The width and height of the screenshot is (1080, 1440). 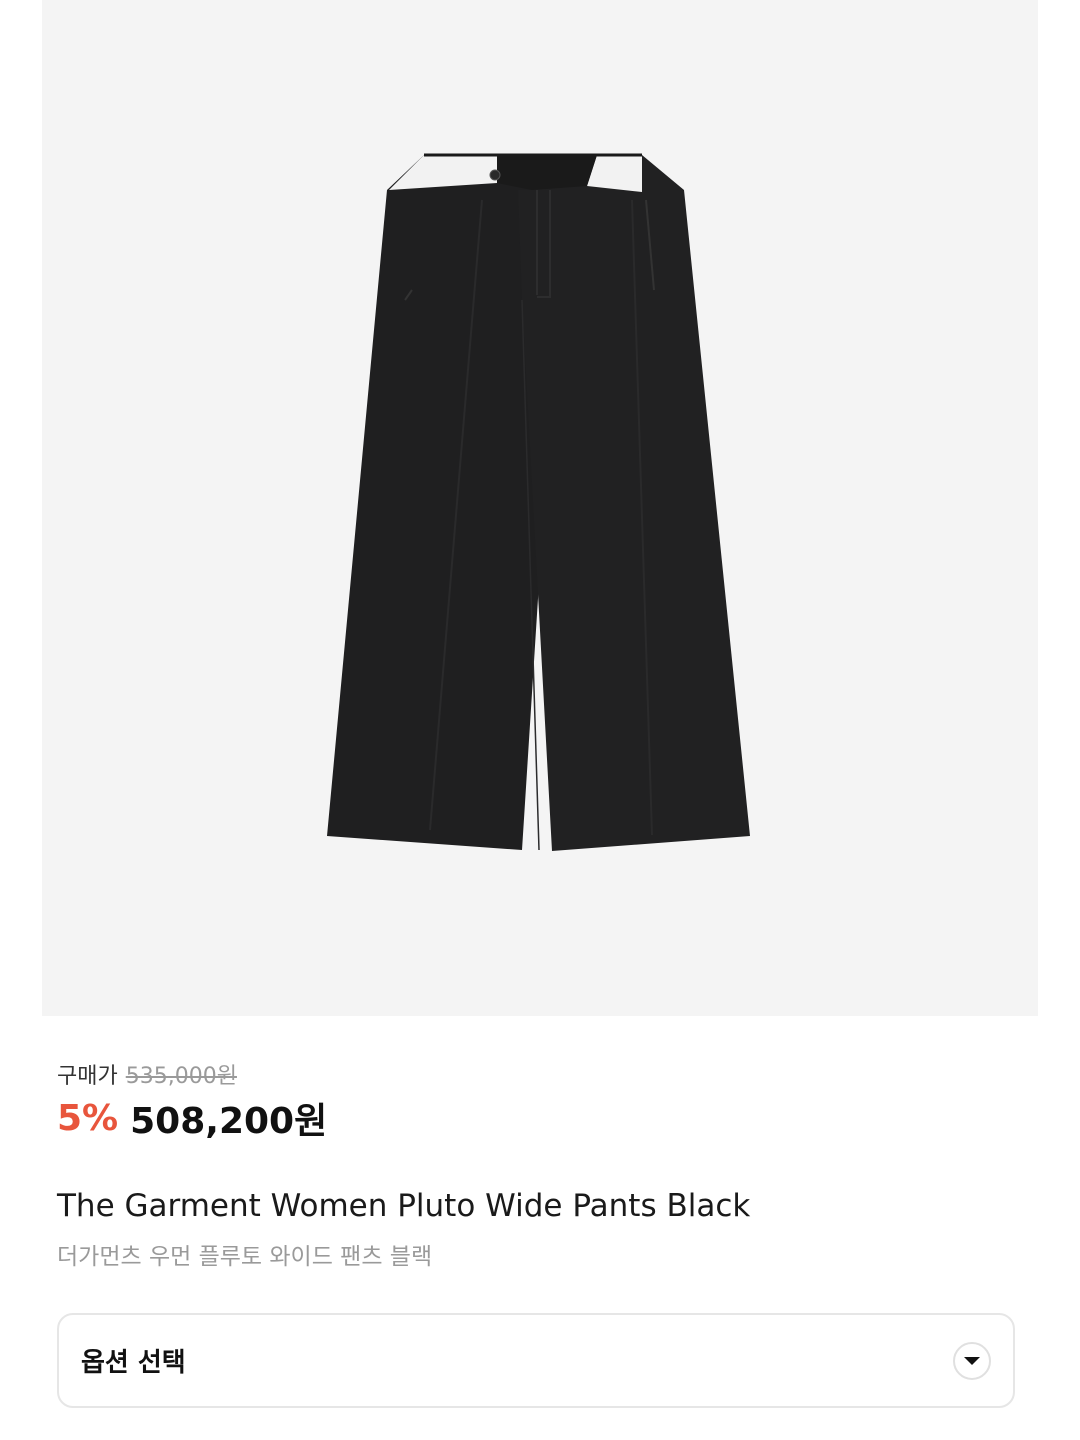 What do you see at coordinates (87, 1076) in the screenshot?
I see `price-label: 구매가` at bounding box center [87, 1076].